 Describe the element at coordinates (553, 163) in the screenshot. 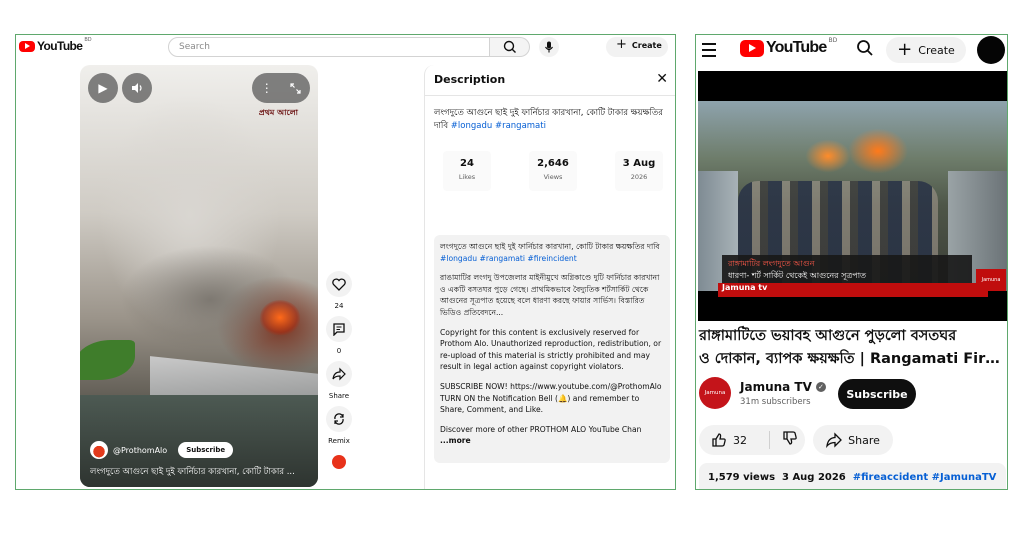

I see `stat-views-value: 2,646` at that location.